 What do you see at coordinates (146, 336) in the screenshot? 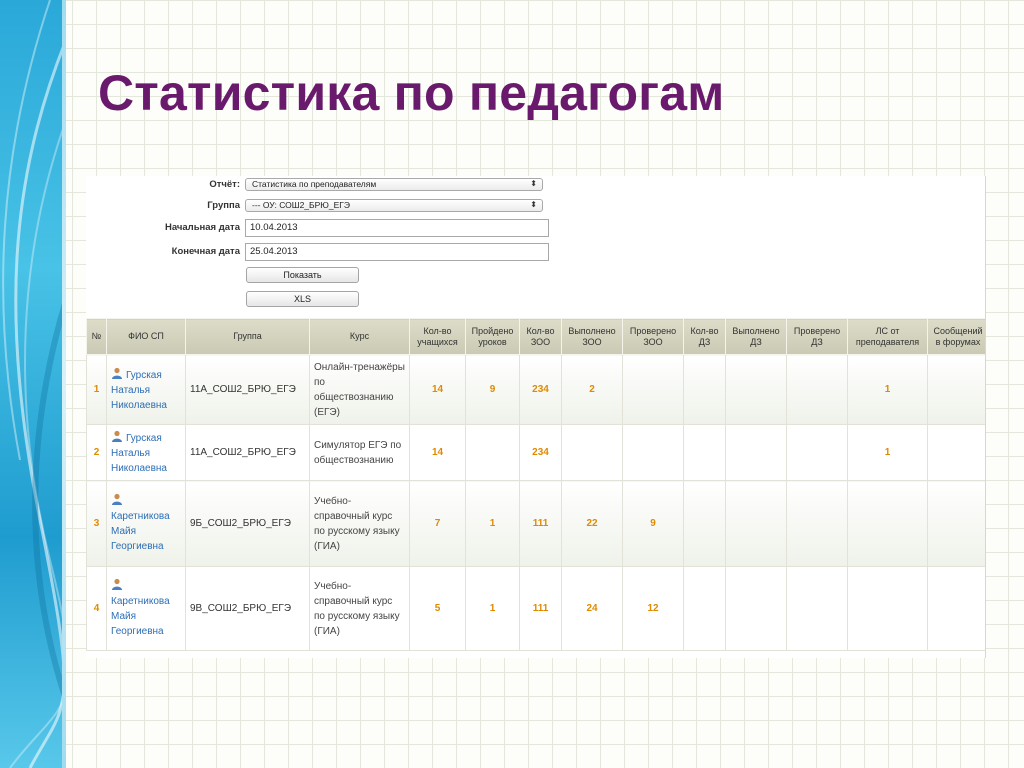
I see `header-cell: ФИО СП` at bounding box center [146, 336].